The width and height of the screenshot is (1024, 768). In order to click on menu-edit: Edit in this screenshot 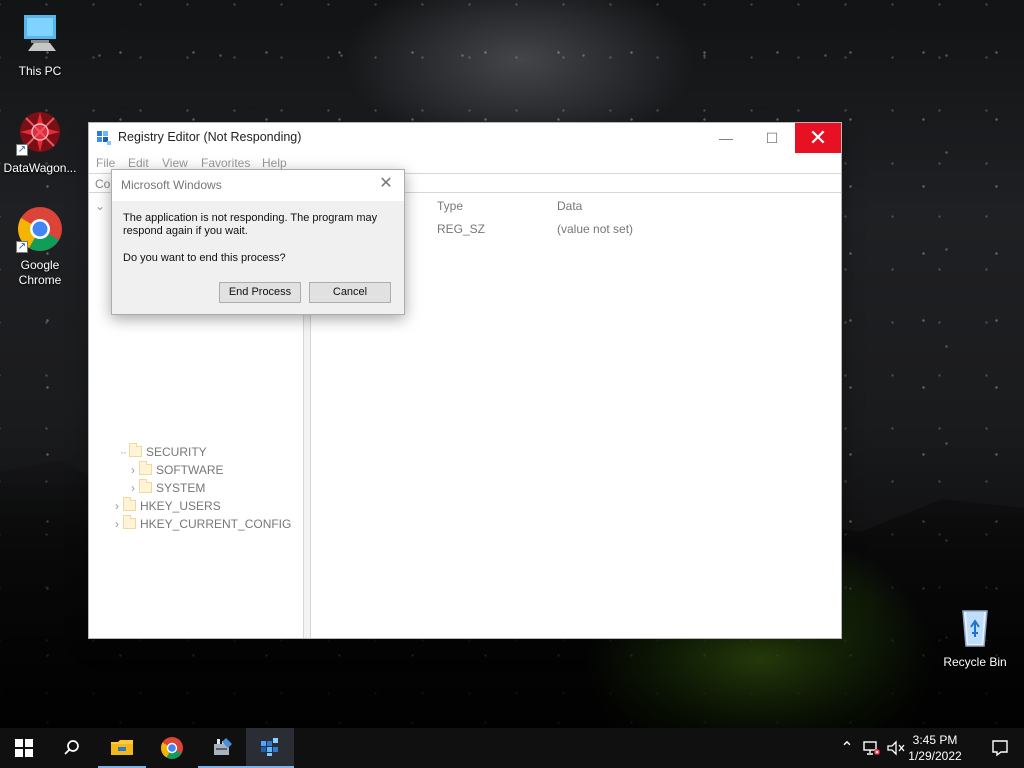, I will do `click(138, 163)`.